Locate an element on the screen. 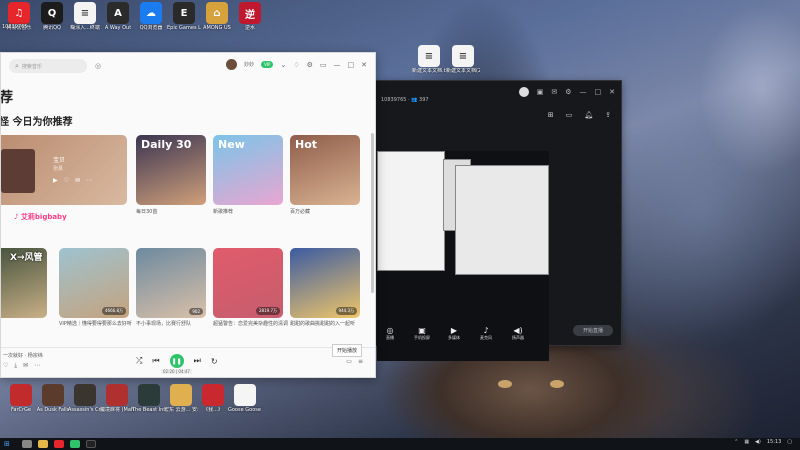  desktop-icon-doc: ≡ 糊涂入...终端 is located at coordinates (85, 16).